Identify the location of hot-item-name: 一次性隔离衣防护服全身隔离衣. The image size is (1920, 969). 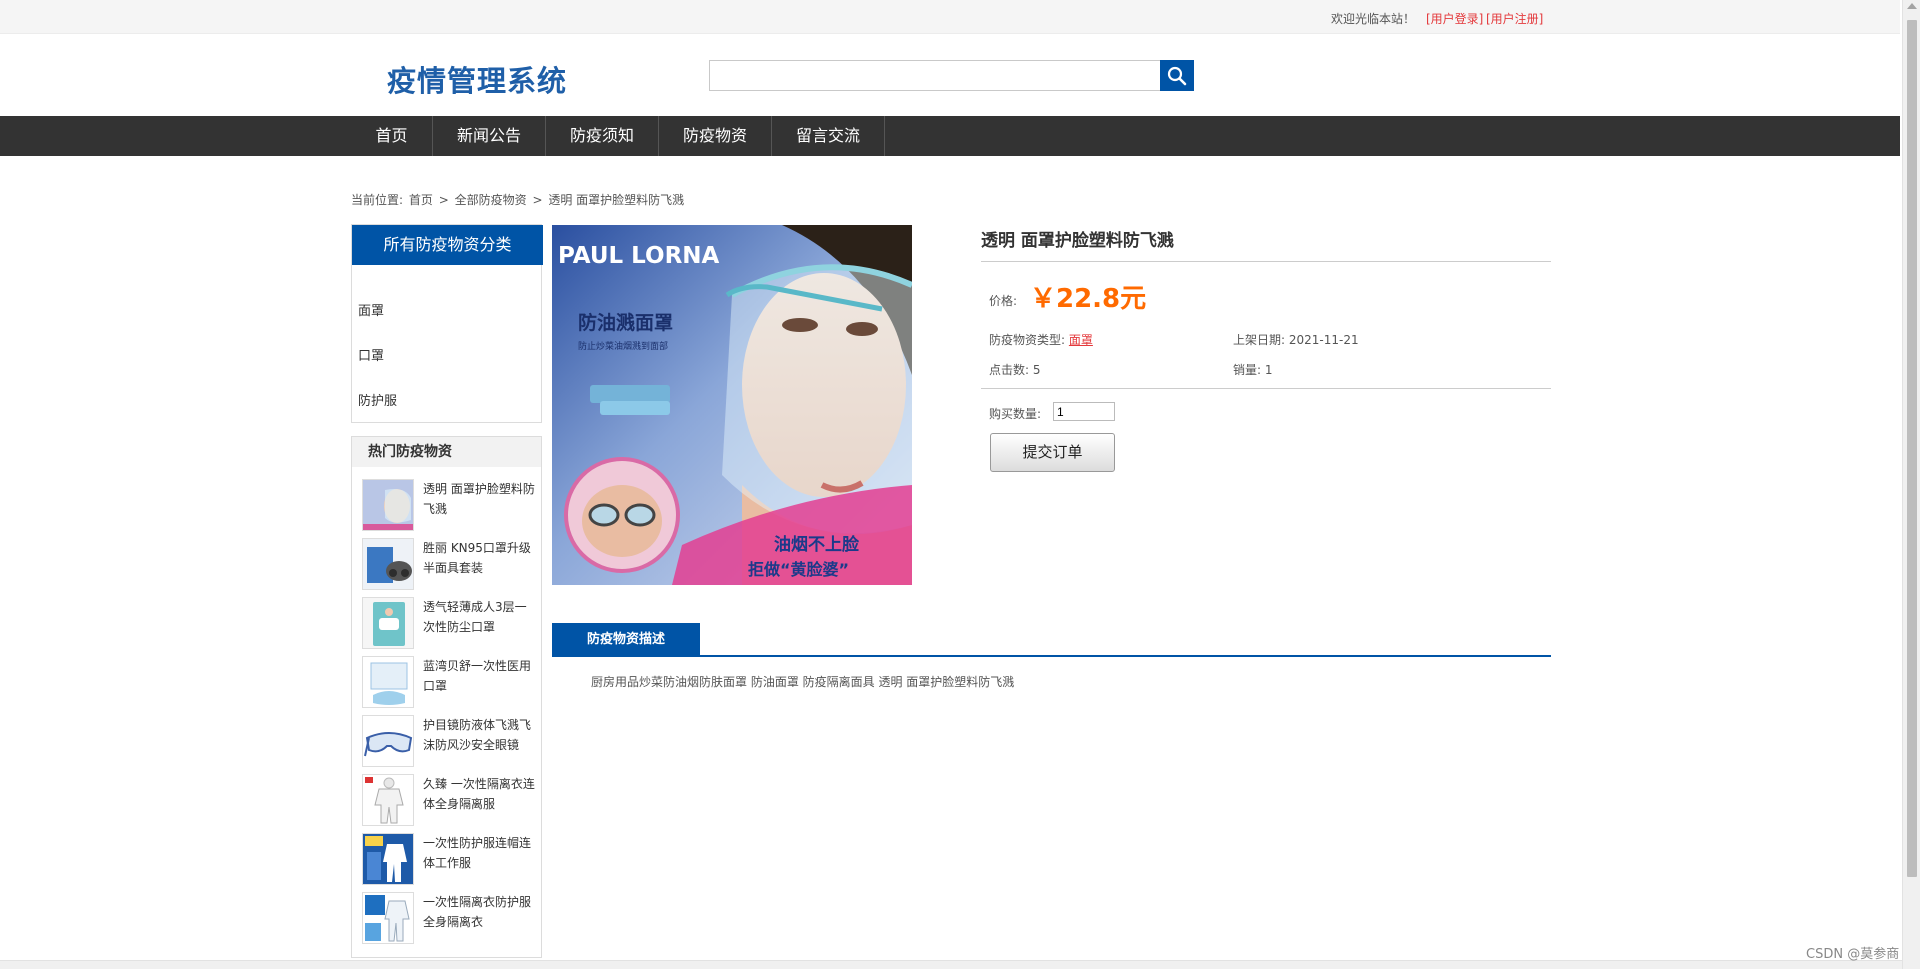
(477, 912).